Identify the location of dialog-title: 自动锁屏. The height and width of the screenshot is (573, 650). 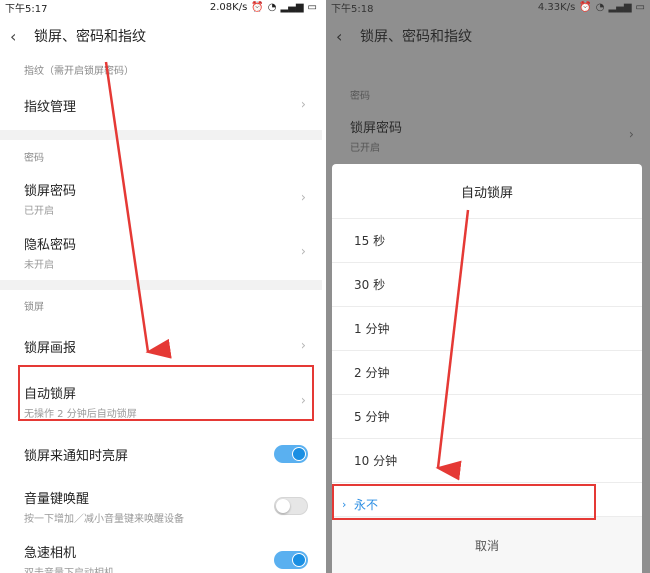
(487, 191).